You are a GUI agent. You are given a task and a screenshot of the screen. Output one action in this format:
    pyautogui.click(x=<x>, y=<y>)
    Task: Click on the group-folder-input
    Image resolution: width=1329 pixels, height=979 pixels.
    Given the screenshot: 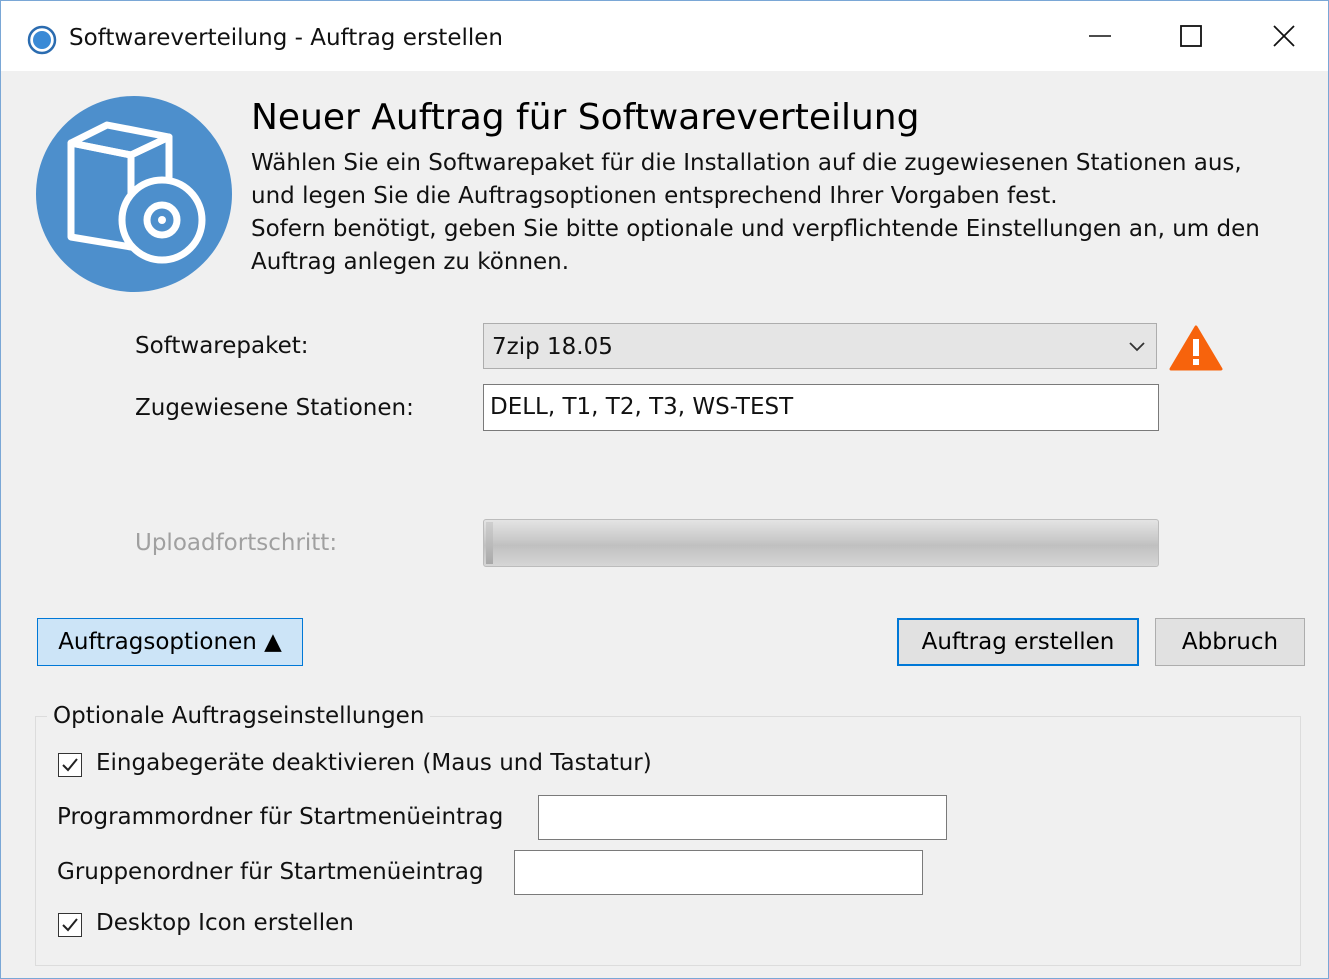 What is the action you would take?
    pyautogui.click(x=718, y=872)
    